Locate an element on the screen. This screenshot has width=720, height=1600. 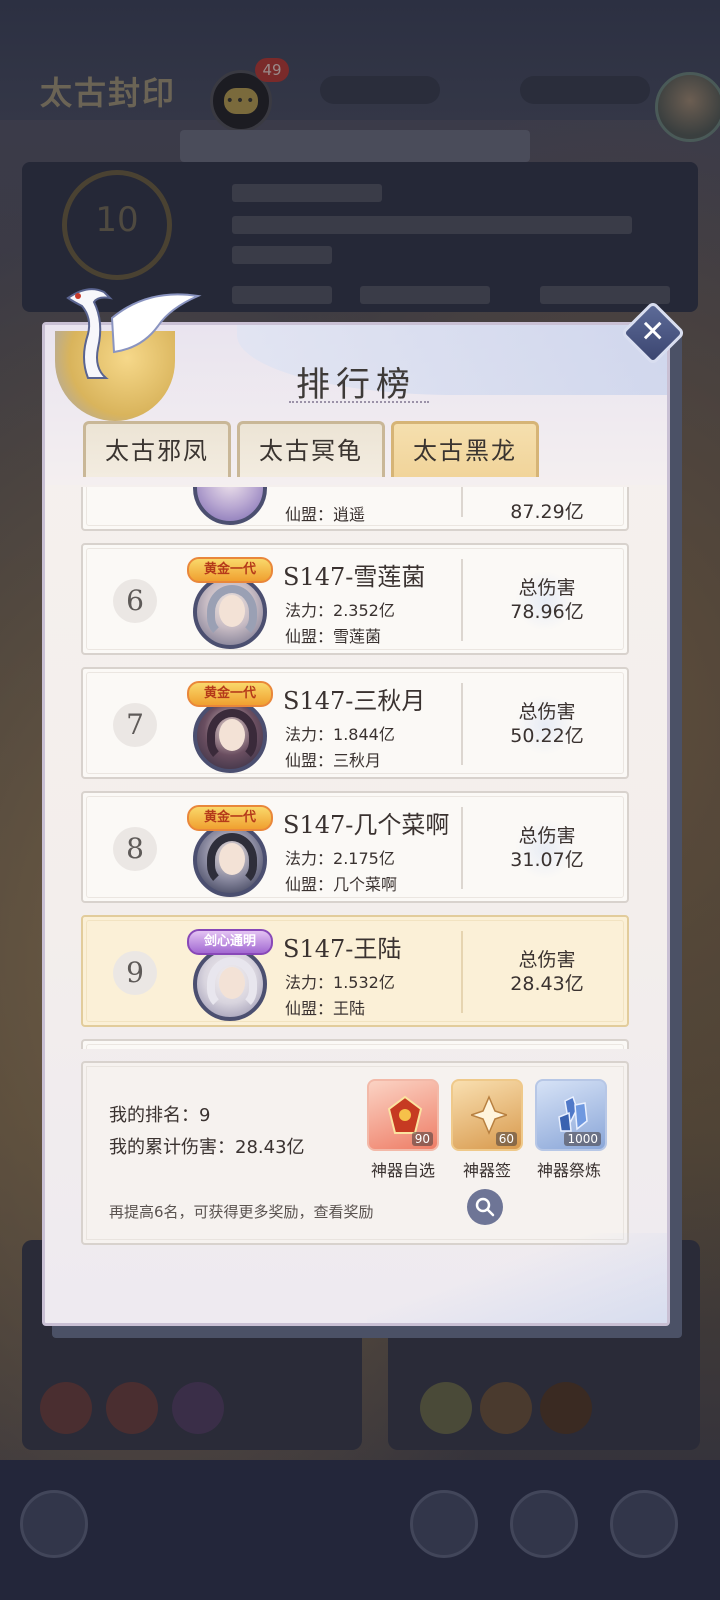
reward-item-artifact-select: 90 is located at coordinates (403, 1115).